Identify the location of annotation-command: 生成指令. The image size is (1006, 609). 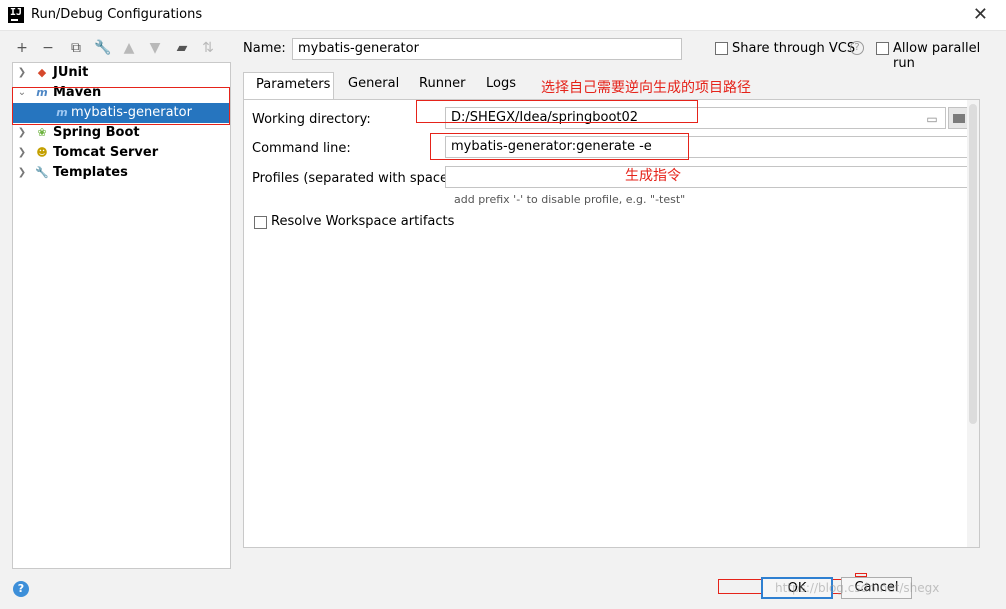
(653, 176).